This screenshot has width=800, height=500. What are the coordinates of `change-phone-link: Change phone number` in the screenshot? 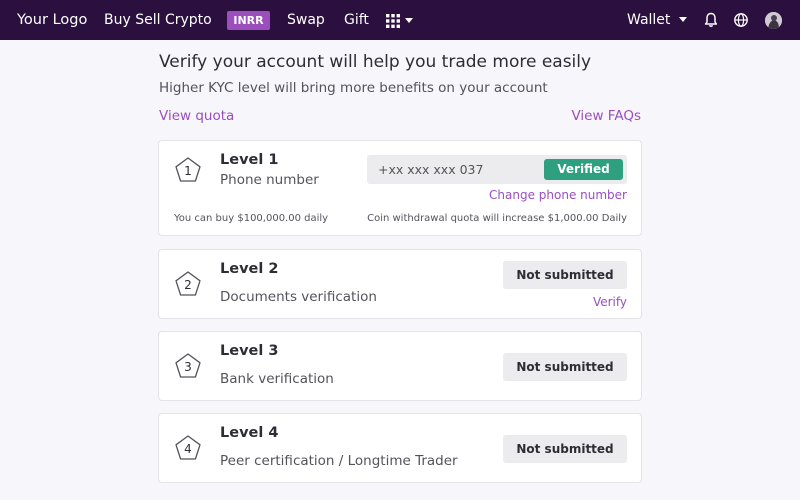 It's located at (558, 195).